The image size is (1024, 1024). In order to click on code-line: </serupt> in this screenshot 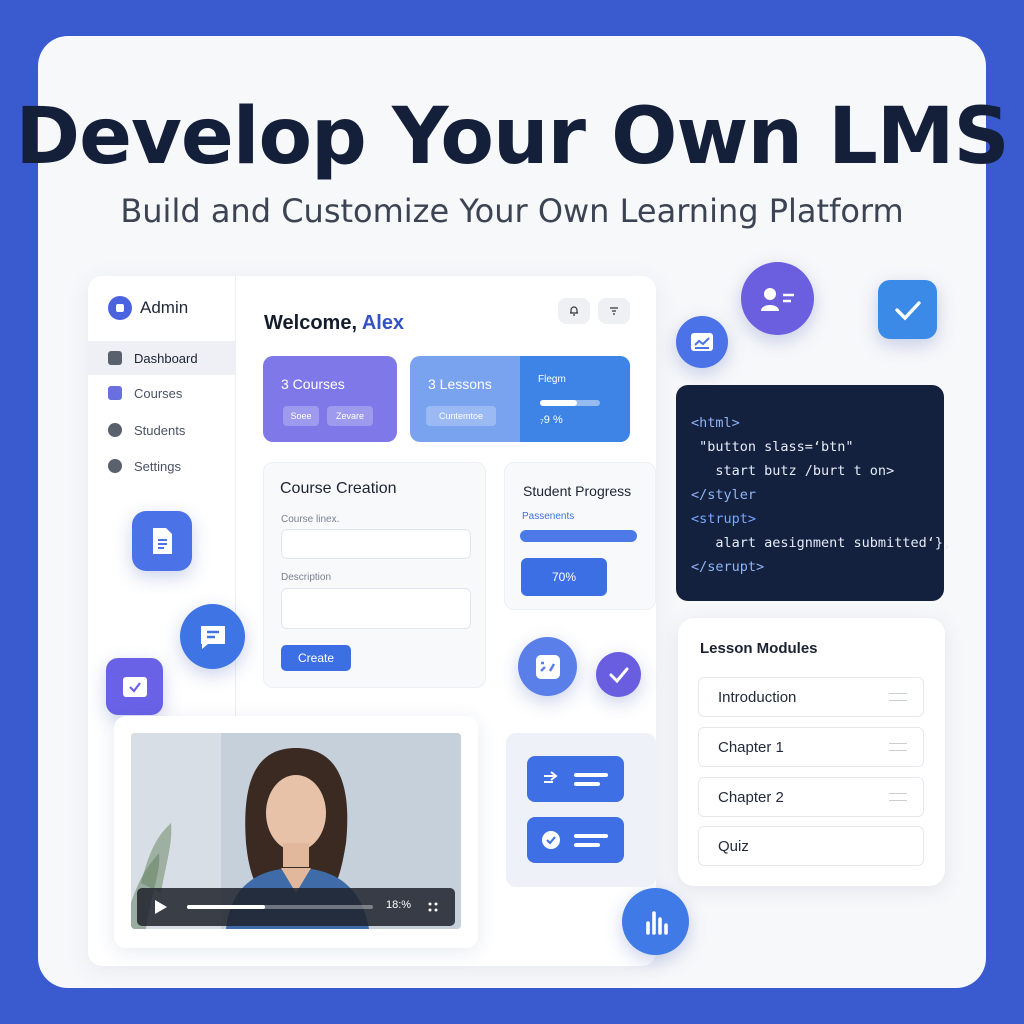, I will do `click(728, 567)`.